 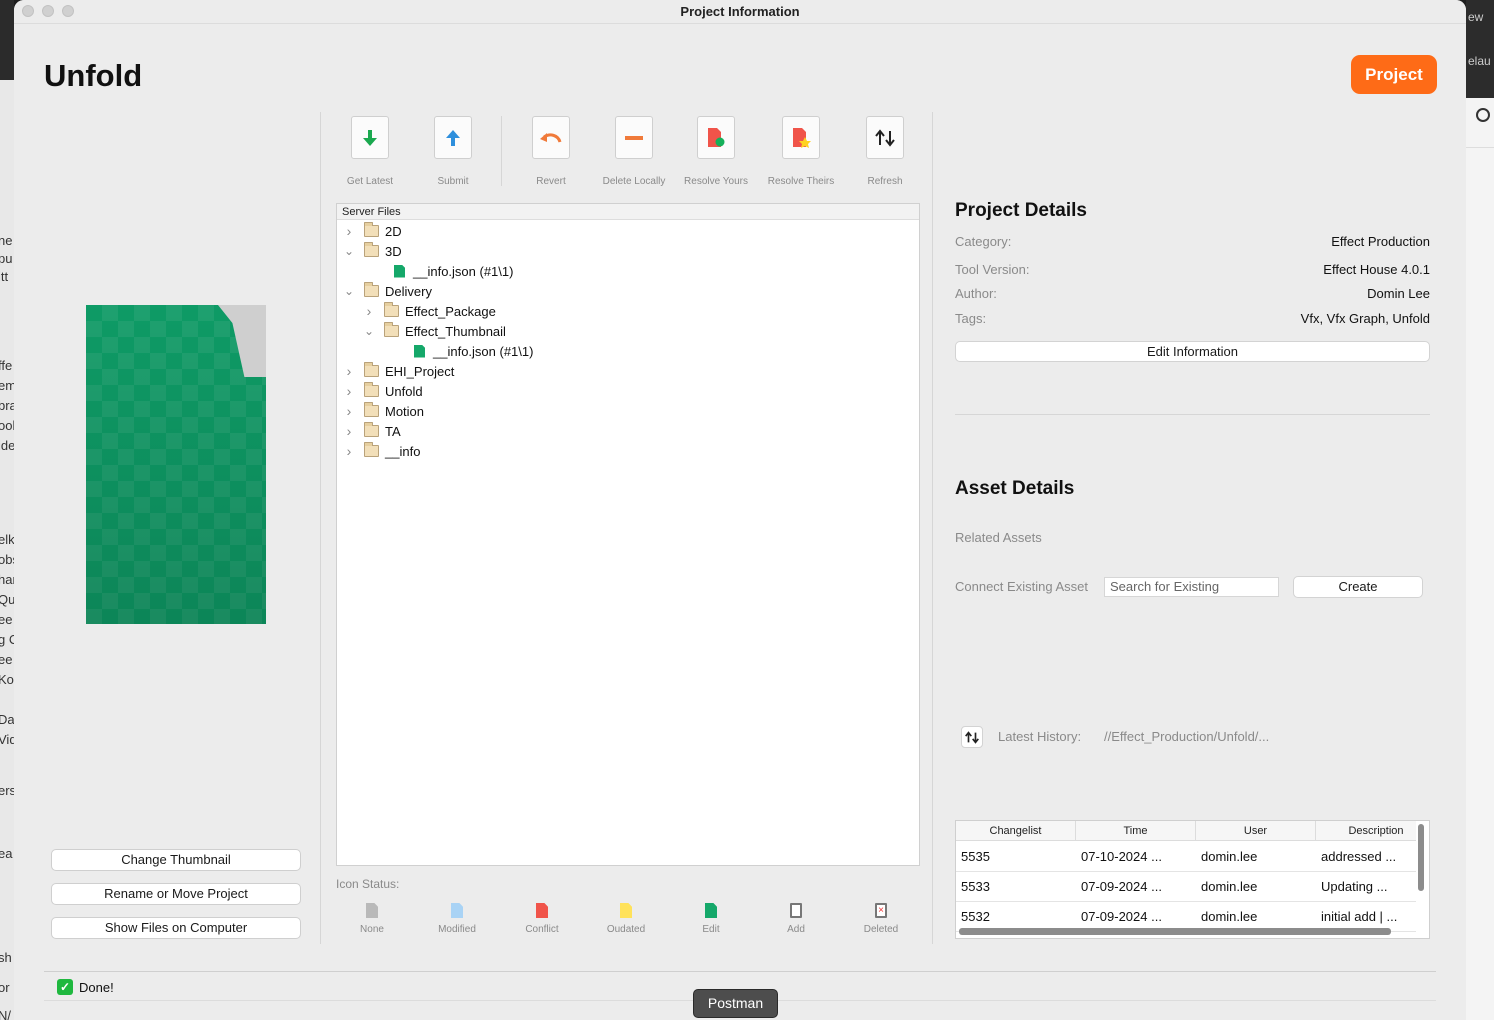 What do you see at coordinates (1421, 857) in the screenshot?
I see `vertical-scrollbar` at bounding box center [1421, 857].